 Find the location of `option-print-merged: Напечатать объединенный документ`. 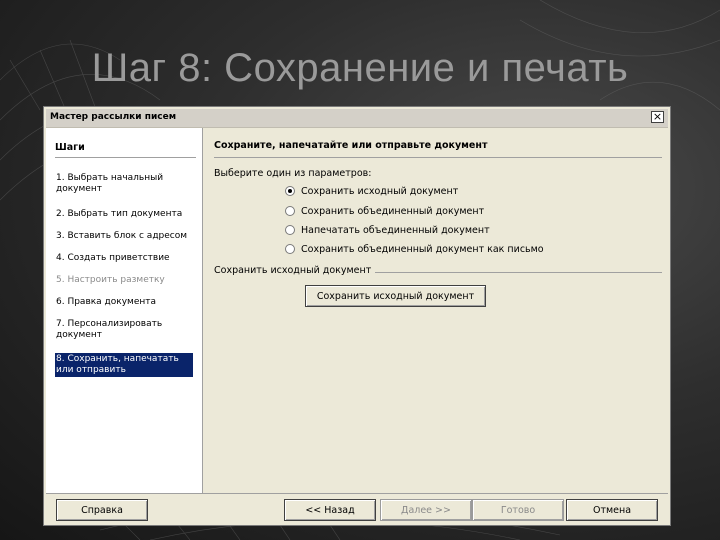

option-print-merged: Напечатать объединенный документ is located at coordinates (387, 230).